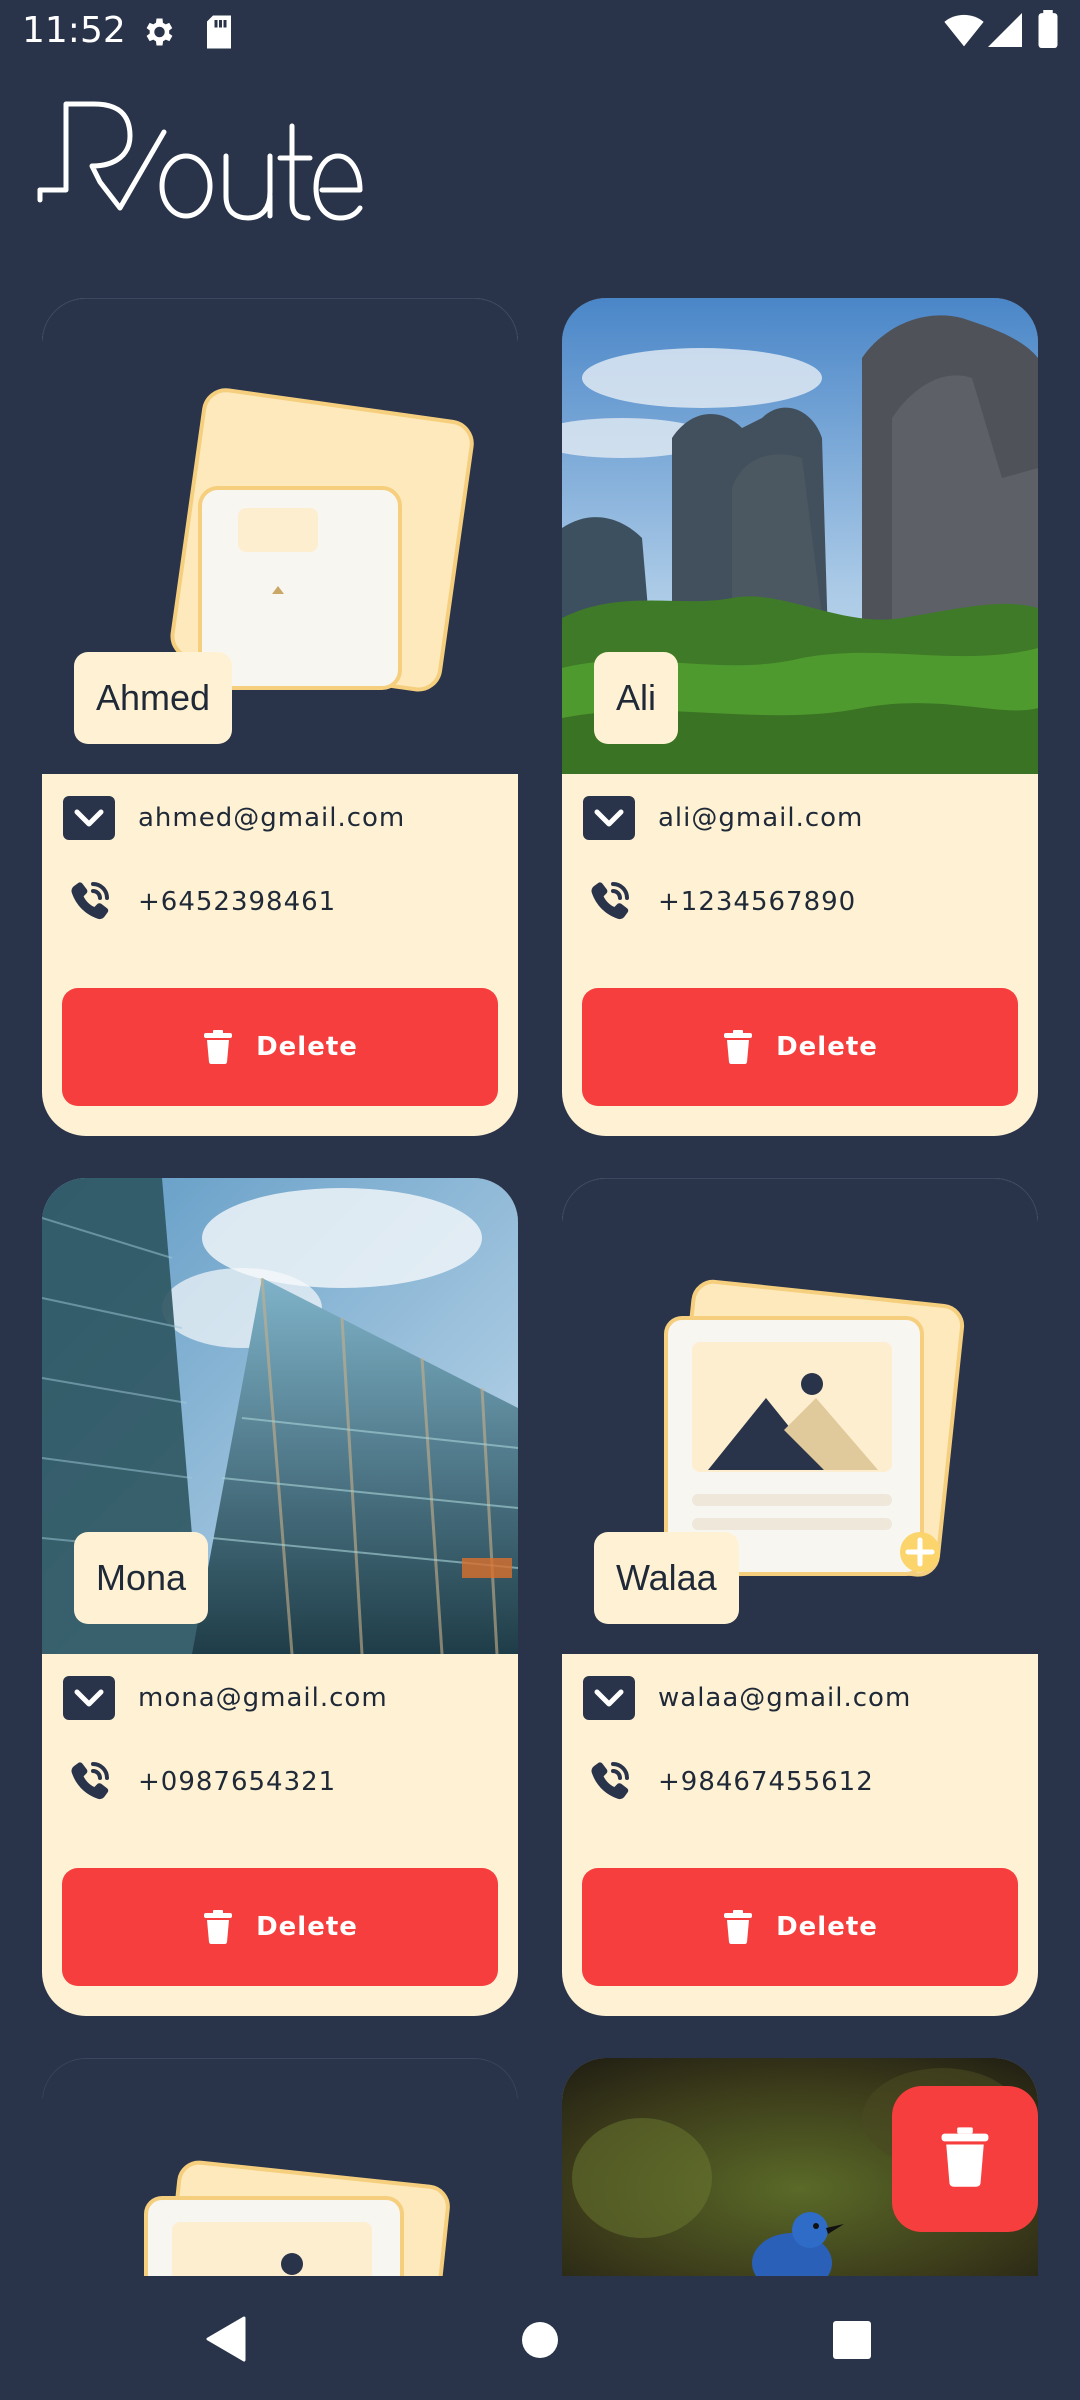  I want to click on contact-email: ahmed@gmail.com, so click(272, 818).